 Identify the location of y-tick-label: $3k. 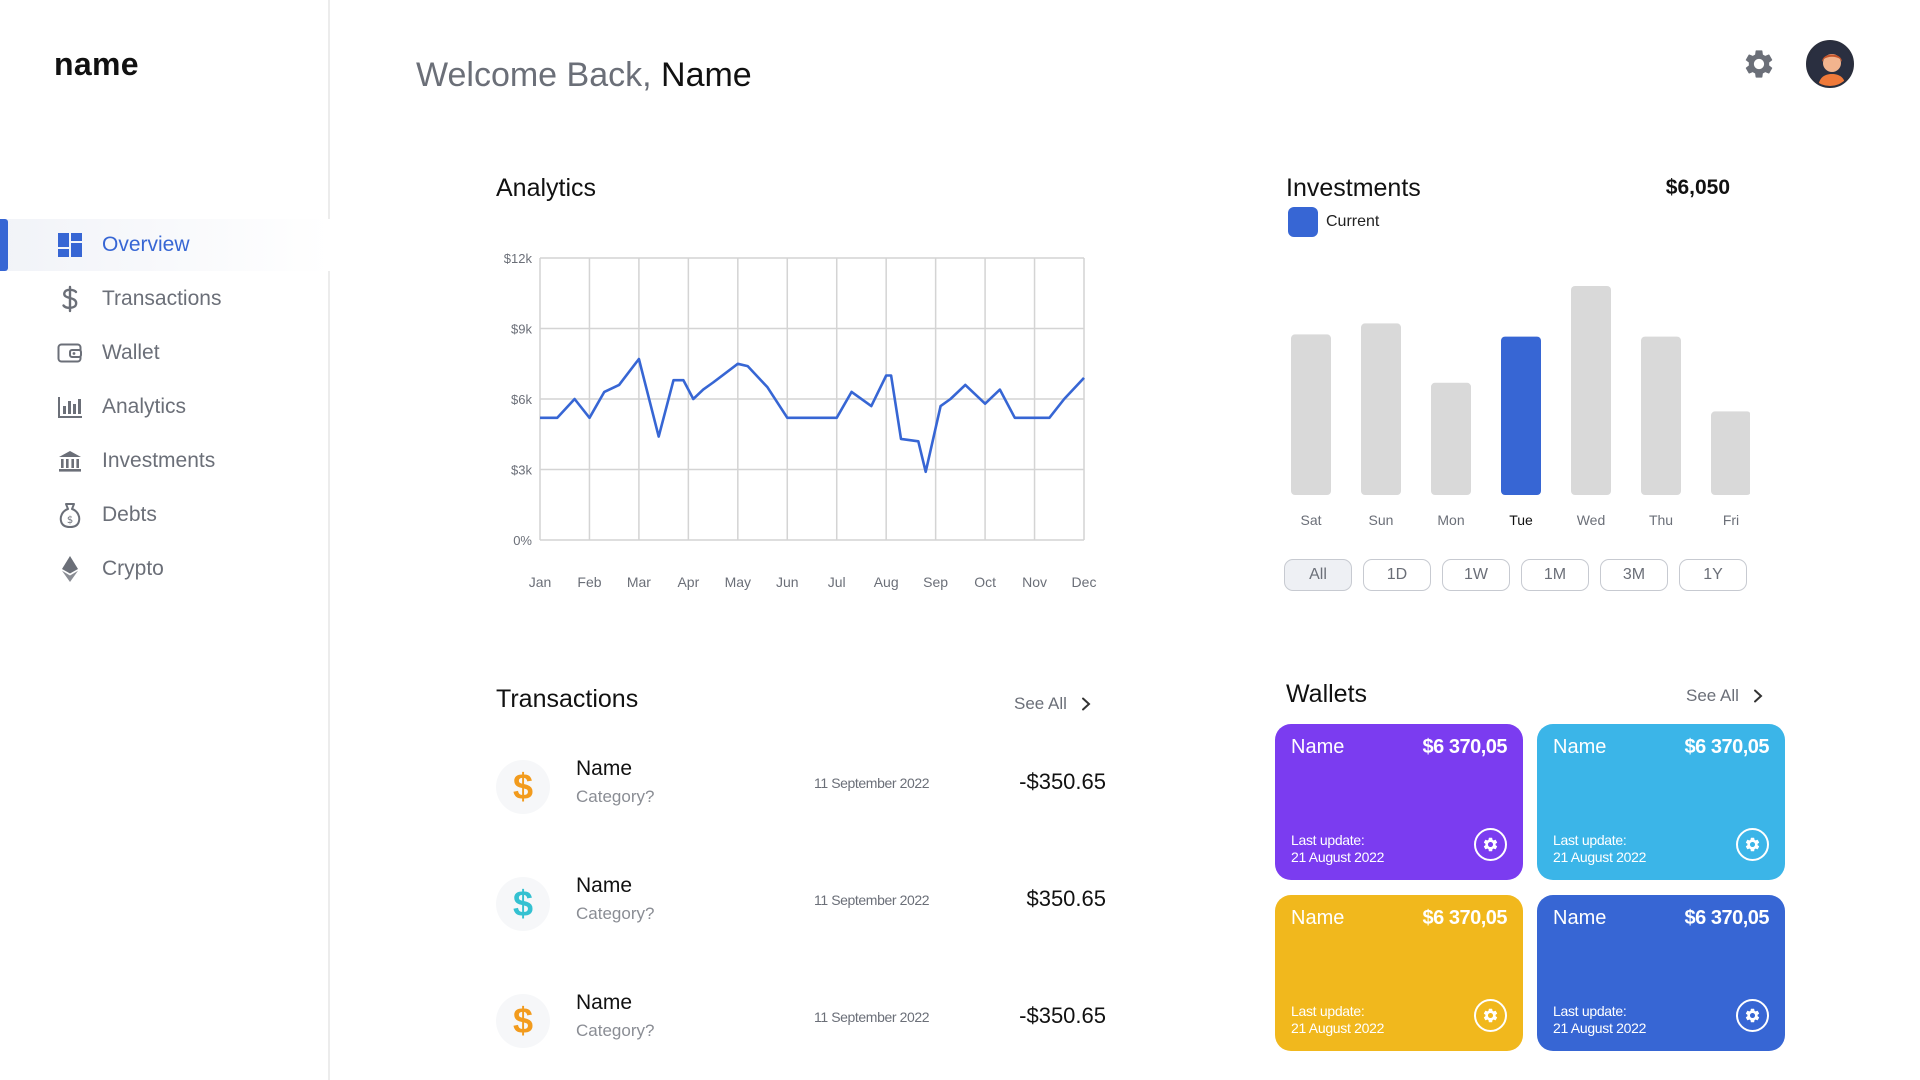
(521, 470).